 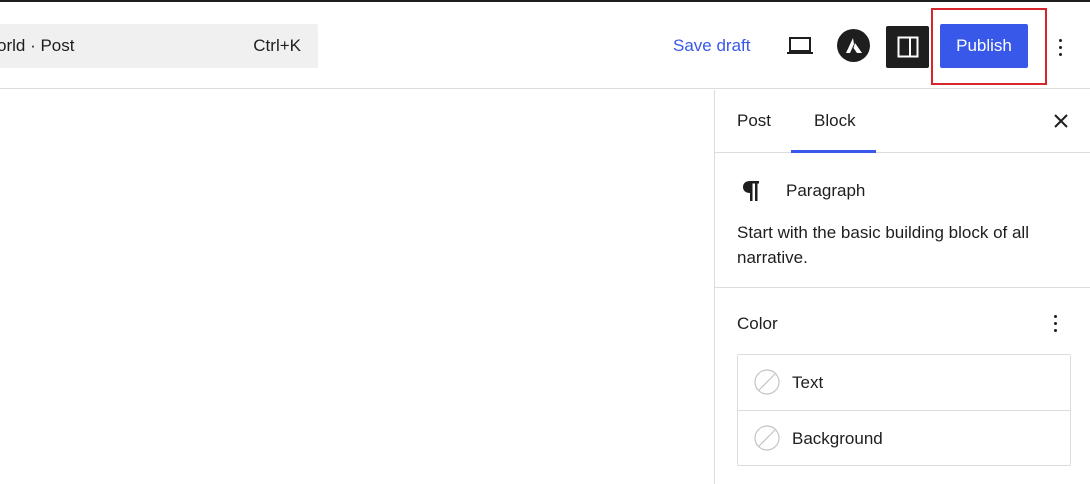 What do you see at coordinates (835, 121) in the screenshot?
I see `tab-block: Block` at bounding box center [835, 121].